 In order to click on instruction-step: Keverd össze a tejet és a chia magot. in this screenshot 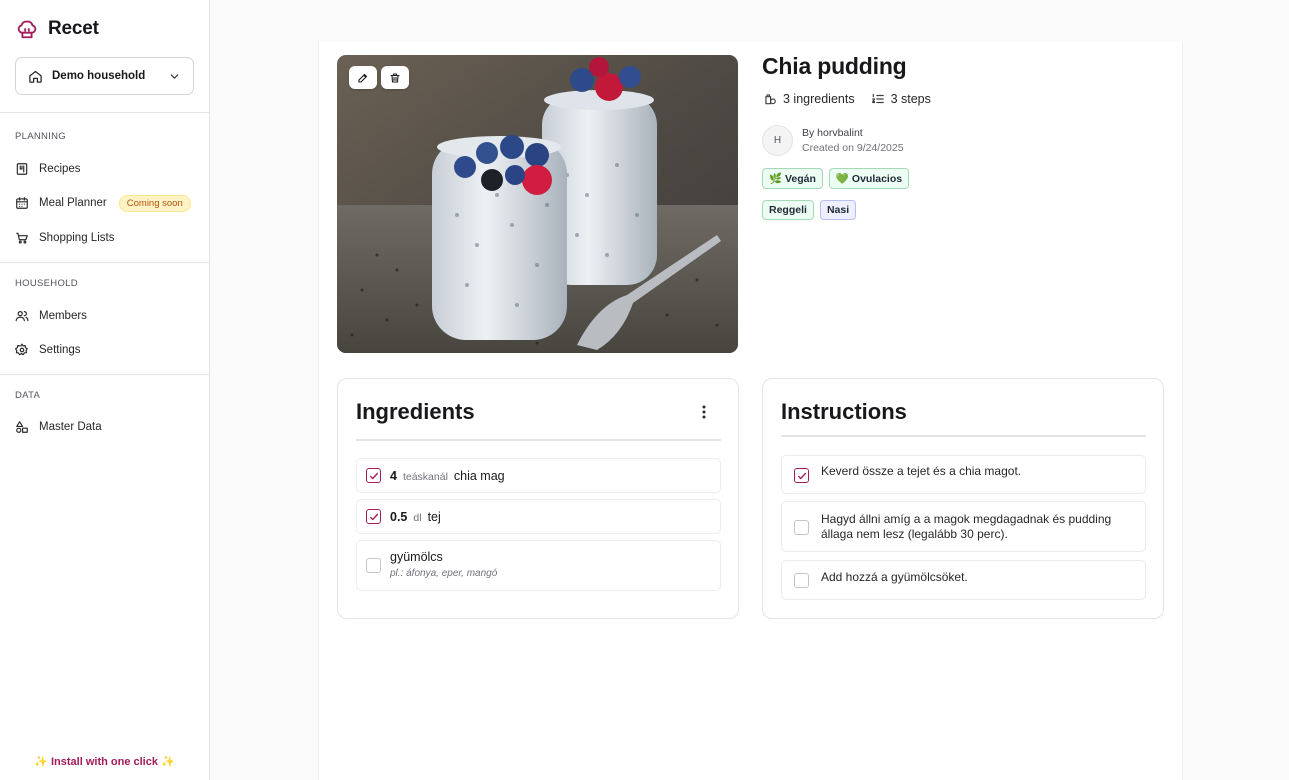, I will do `click(963, 474)`.